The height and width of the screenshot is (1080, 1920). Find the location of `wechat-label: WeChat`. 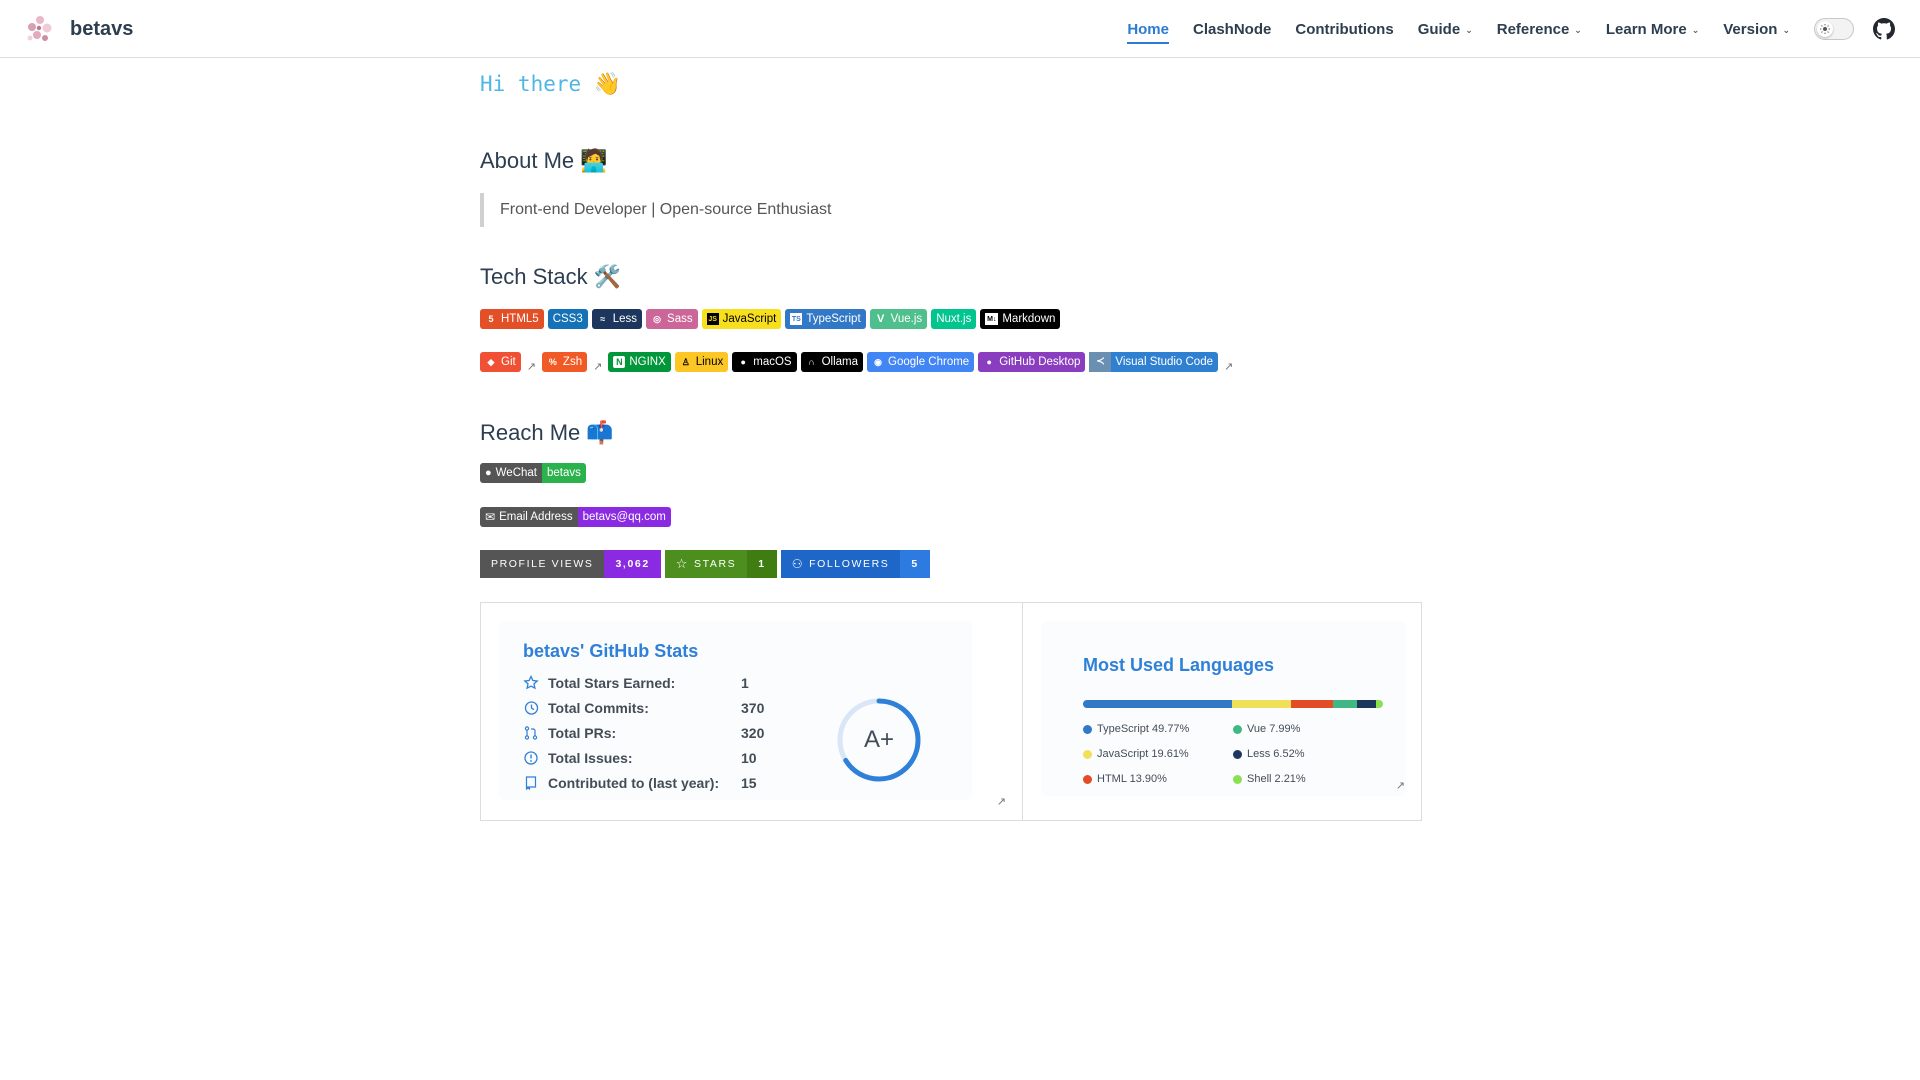

wechat-label: WeChat is located at coordinates (516, 473).